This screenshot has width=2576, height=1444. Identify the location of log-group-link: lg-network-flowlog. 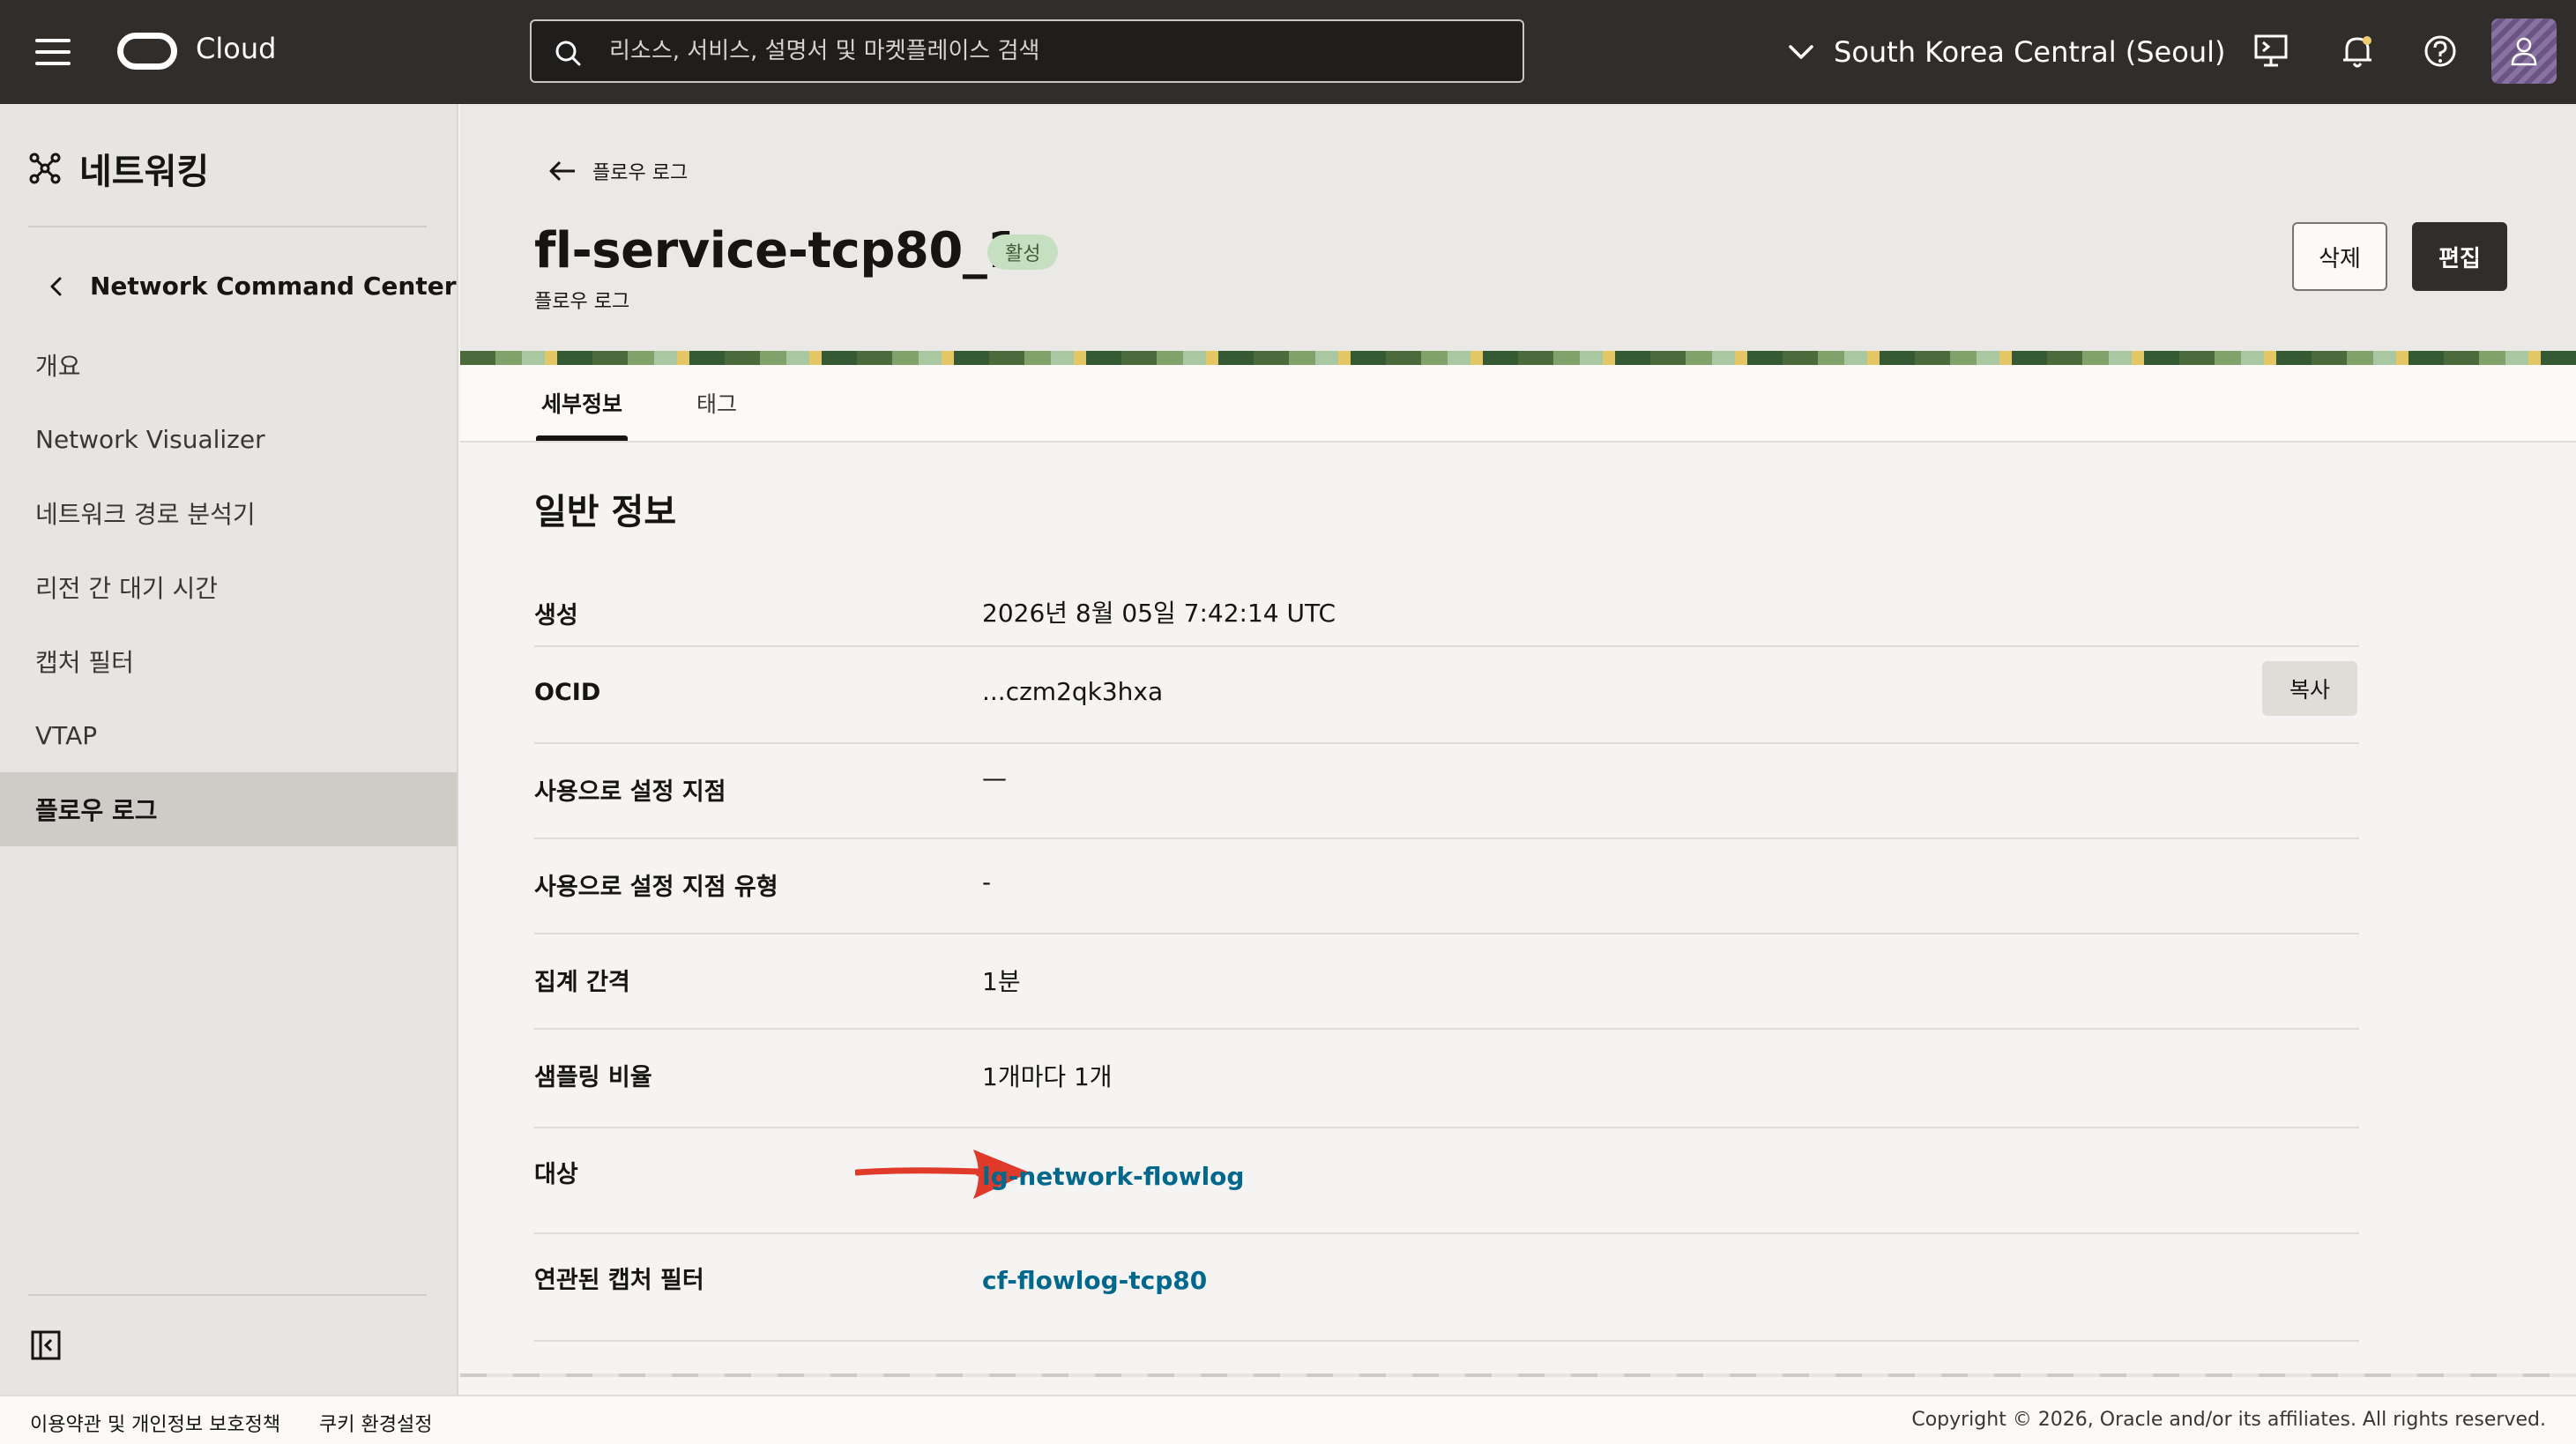
(1113, 1176).